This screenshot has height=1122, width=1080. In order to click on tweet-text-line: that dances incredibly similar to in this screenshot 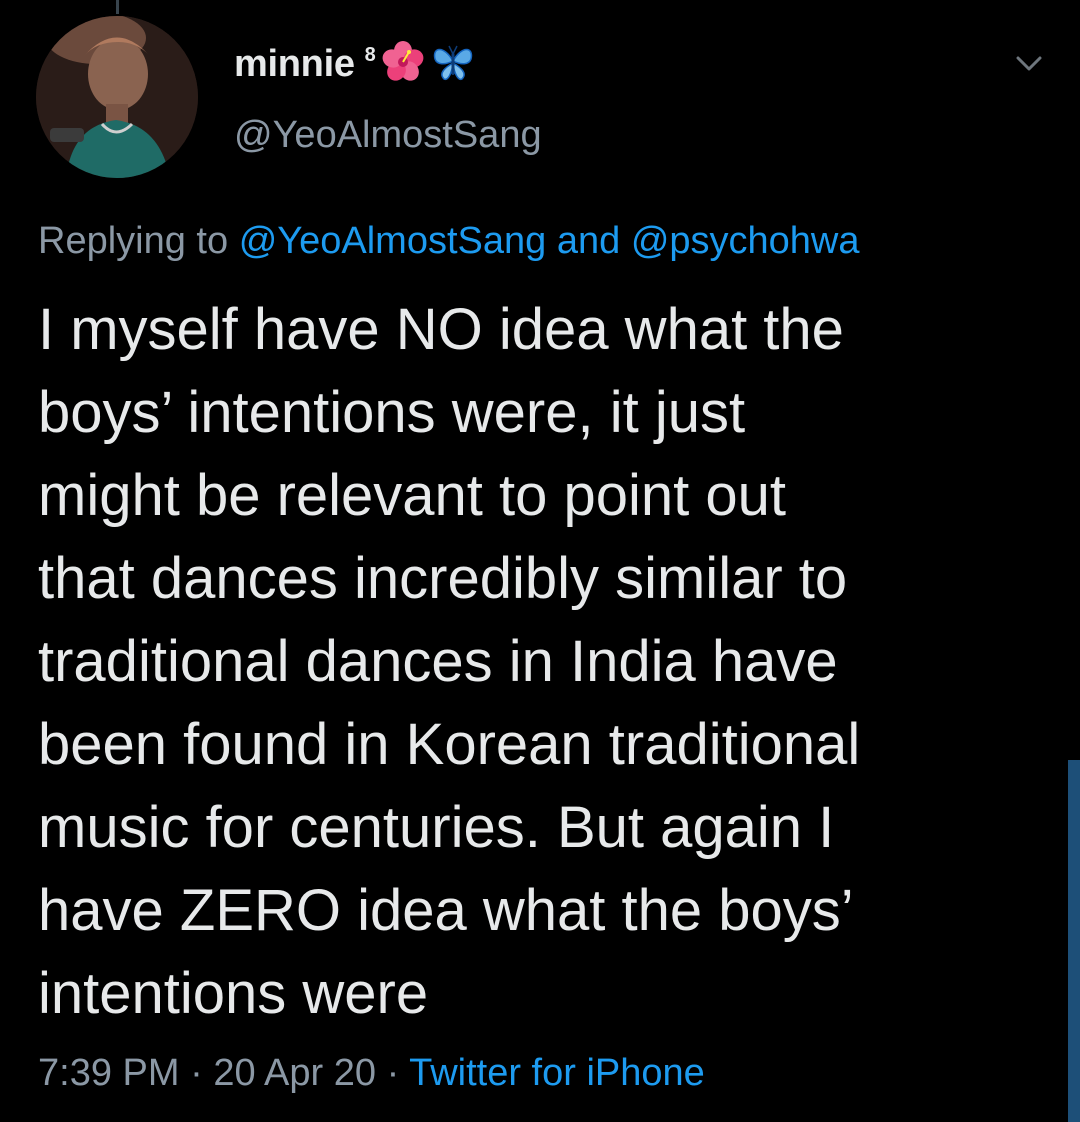, I will do `click(443, 578)`.